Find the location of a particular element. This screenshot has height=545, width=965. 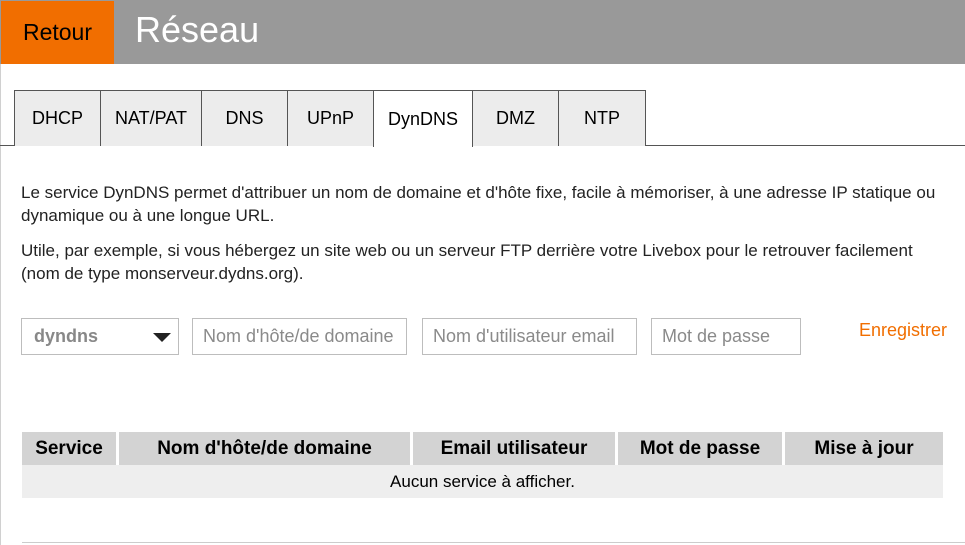

tabs-baseline-left is located at coordinates (7, 145).